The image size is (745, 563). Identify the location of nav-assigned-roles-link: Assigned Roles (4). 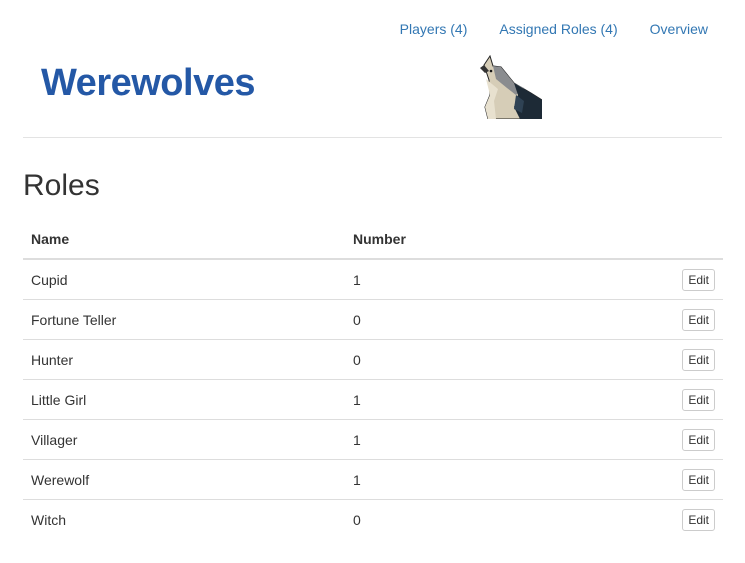
(558, 29).